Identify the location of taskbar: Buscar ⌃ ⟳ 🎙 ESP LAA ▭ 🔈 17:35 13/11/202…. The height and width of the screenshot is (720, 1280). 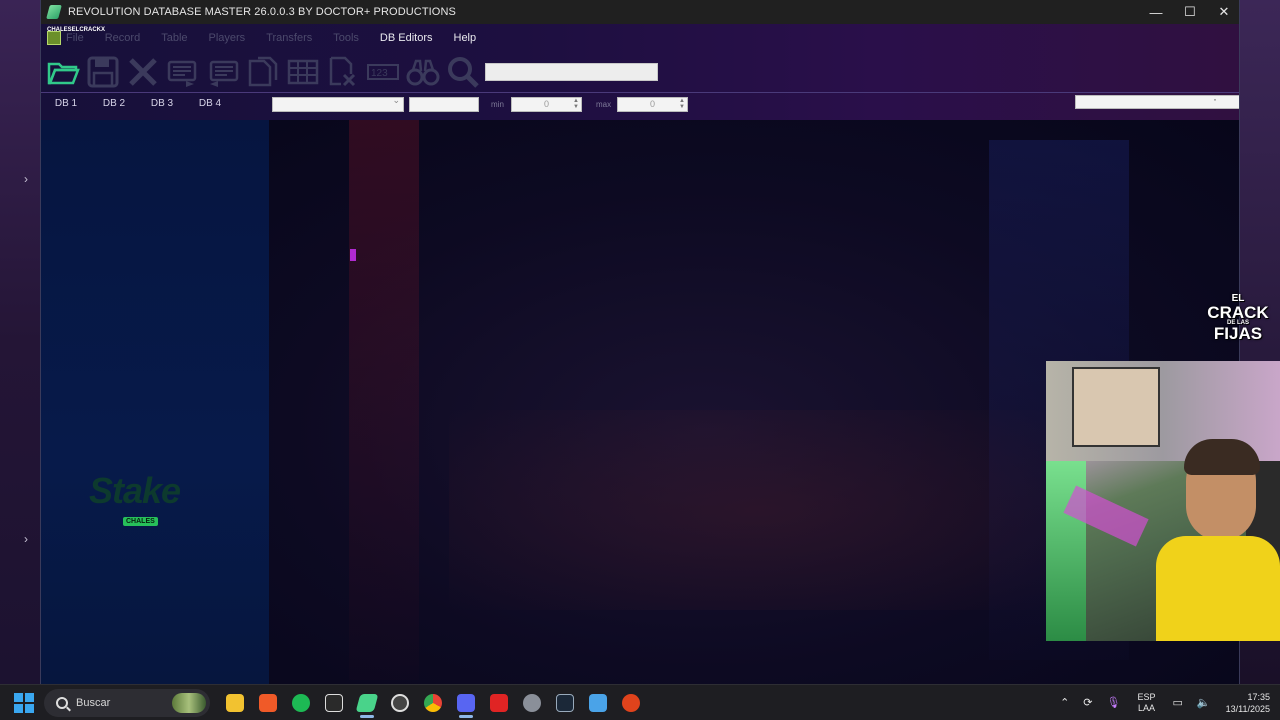
(640, 702).